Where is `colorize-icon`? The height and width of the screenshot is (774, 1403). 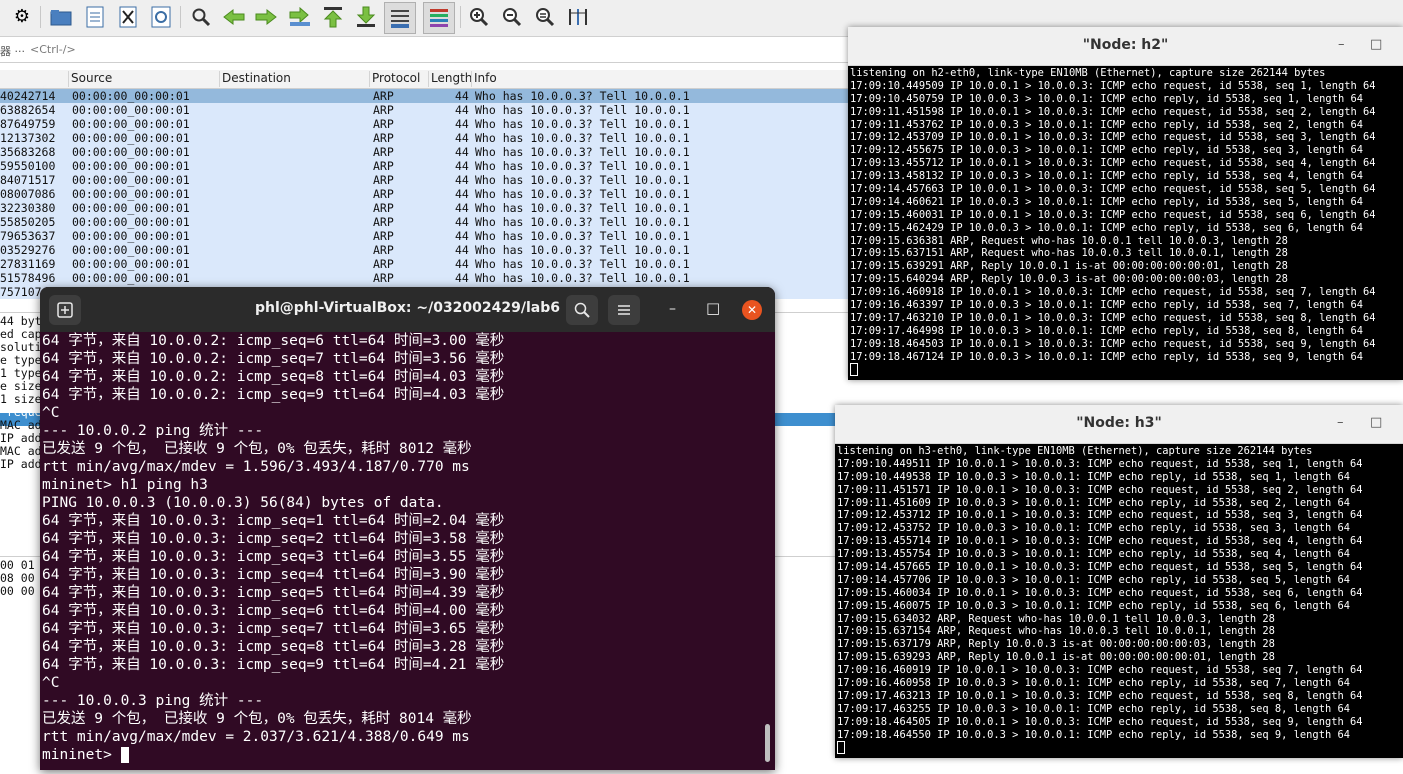
colorize-icon is located at coordinates (439, 18).